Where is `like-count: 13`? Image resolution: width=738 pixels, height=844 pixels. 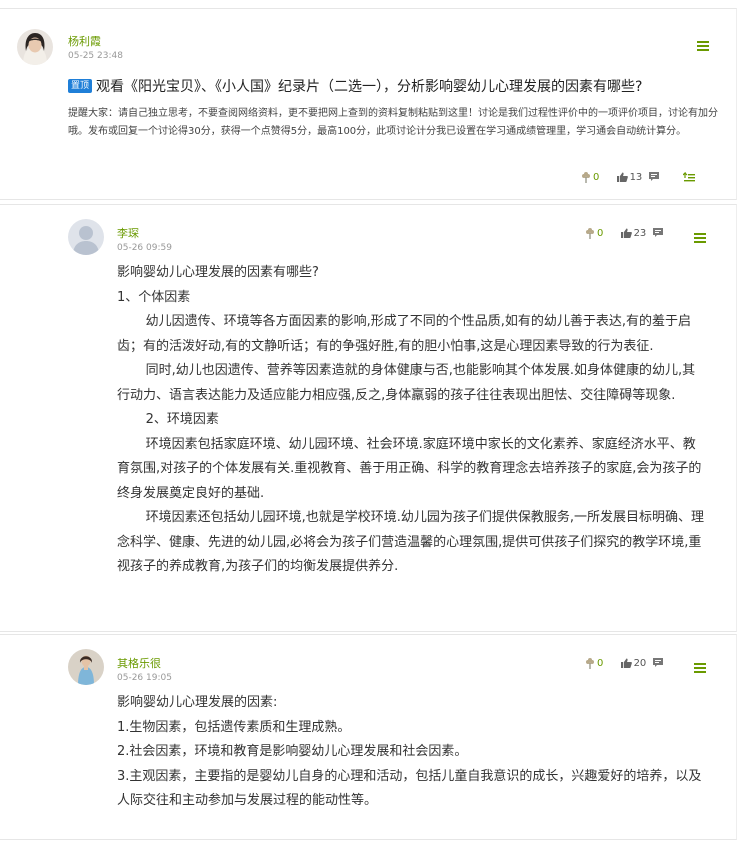 like-count: 13 is located at coordinates (636, 177).